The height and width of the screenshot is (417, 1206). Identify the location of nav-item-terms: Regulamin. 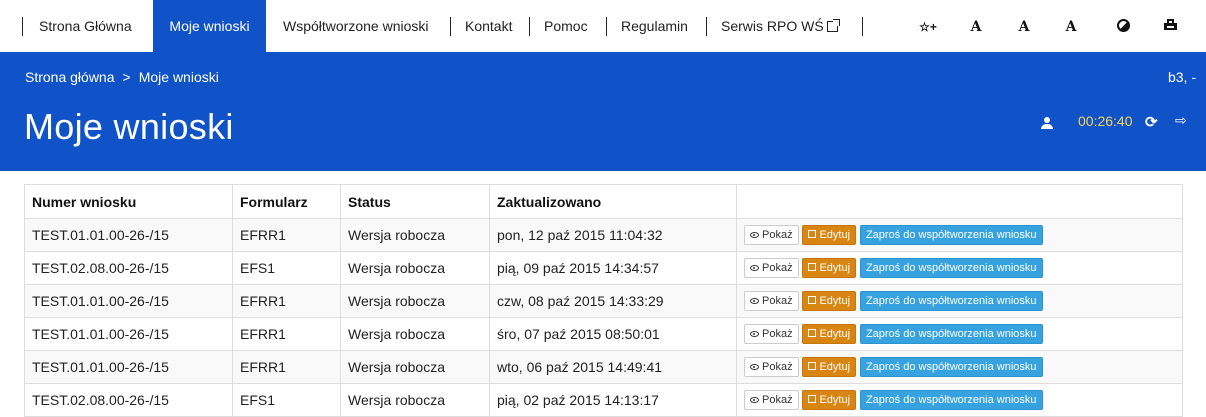
(654, 26).